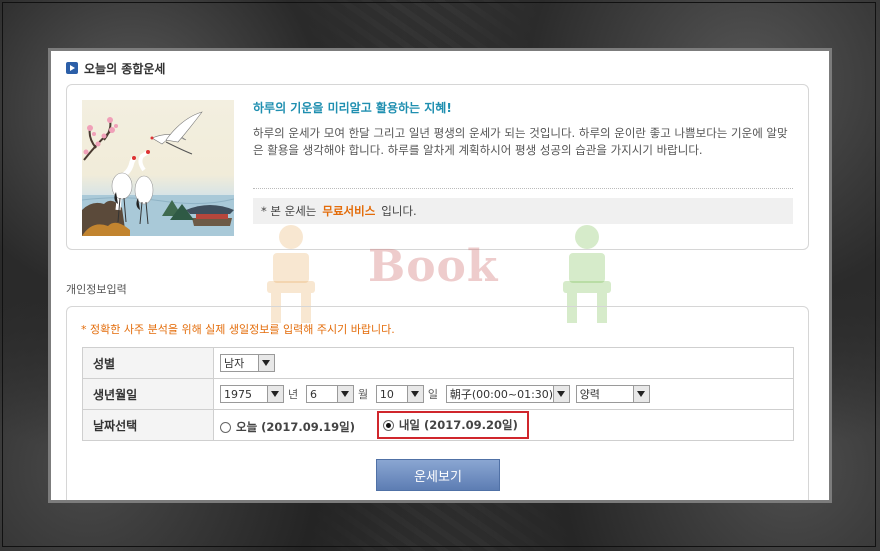 Image resolution: width=880 pixels, height=551 pixels. What do you see at coordinates (503, 363) in the screenshot?
I see `gender-cell: 남자` at bounding box center [503, 363].